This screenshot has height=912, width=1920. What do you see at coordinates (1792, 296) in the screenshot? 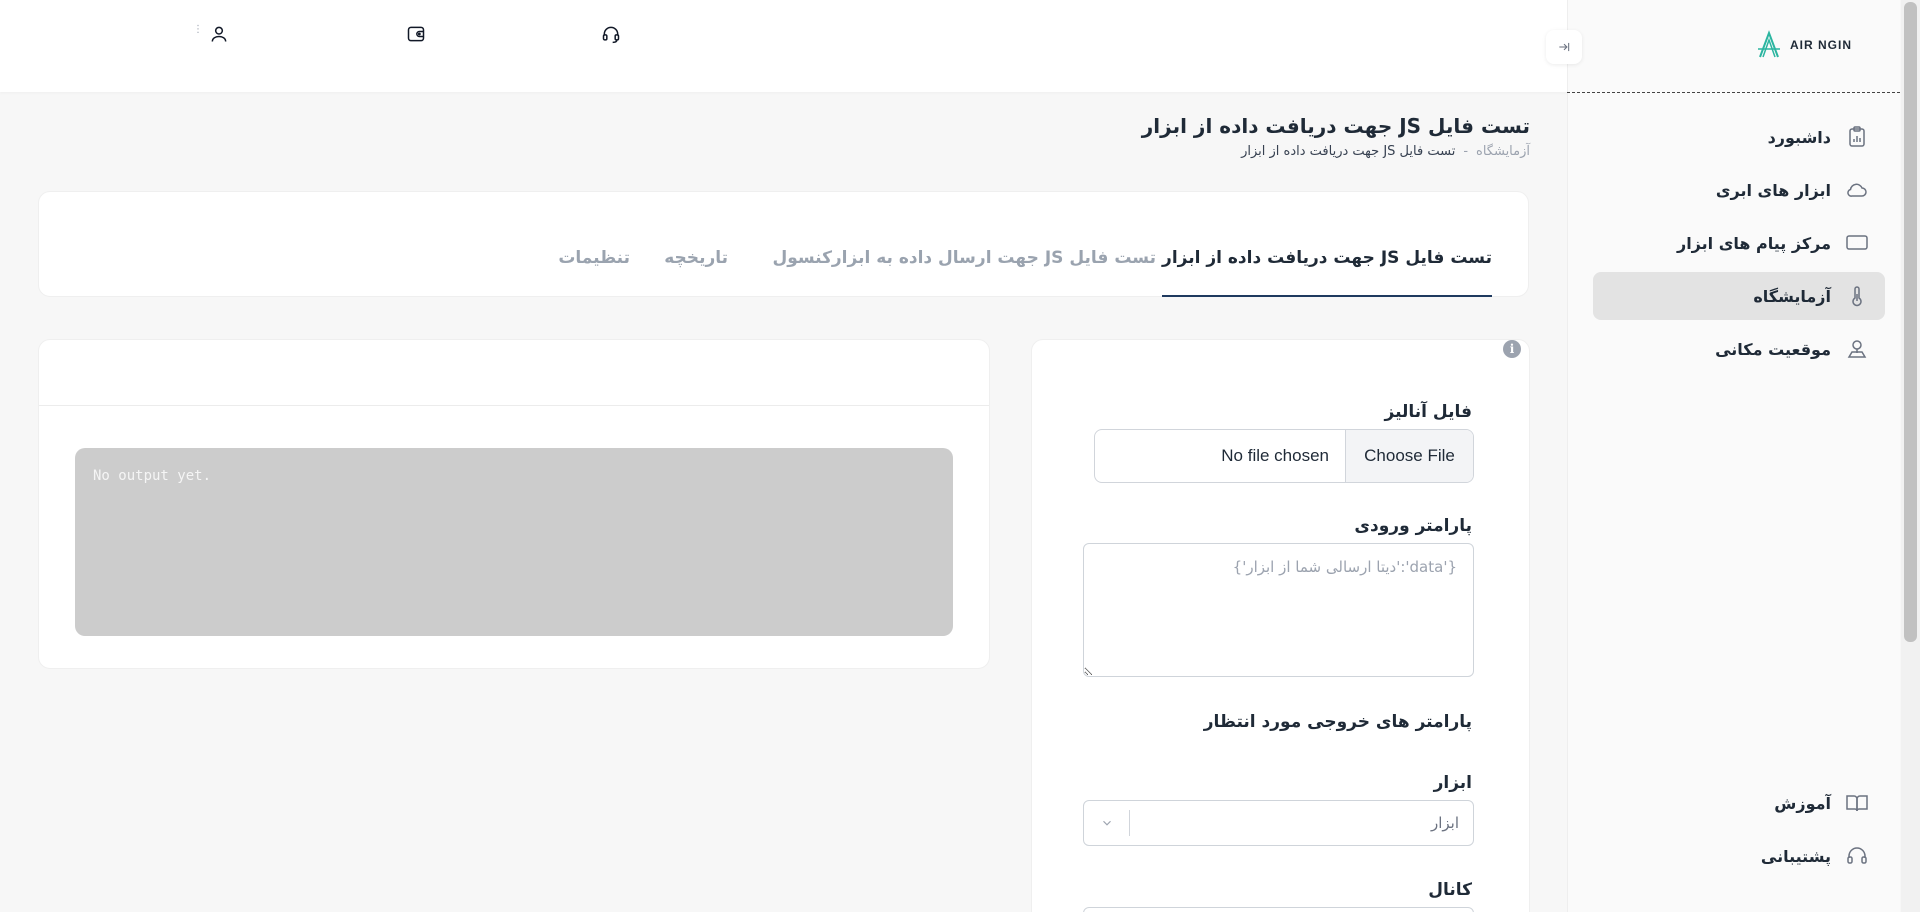
I see `sidebar-item-label: آزمایشگاه` at bounding box center [1792, 296].